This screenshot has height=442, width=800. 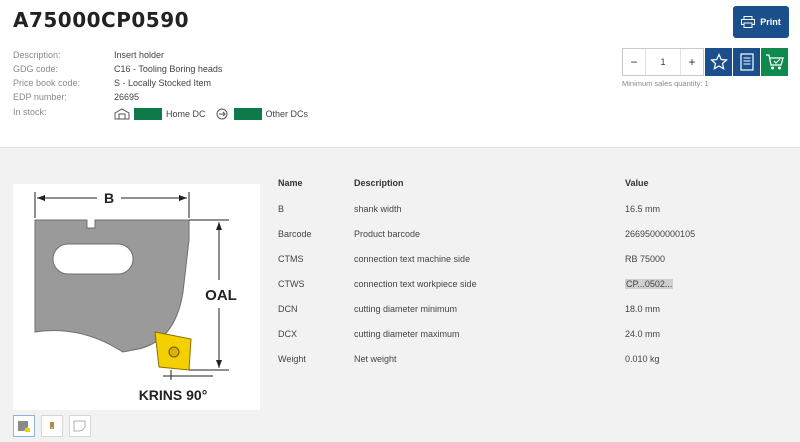 What do you see at coordinates (30, 112) in the screenshot?
I see `info-label: In stock:` at bounding box center [30, 112].